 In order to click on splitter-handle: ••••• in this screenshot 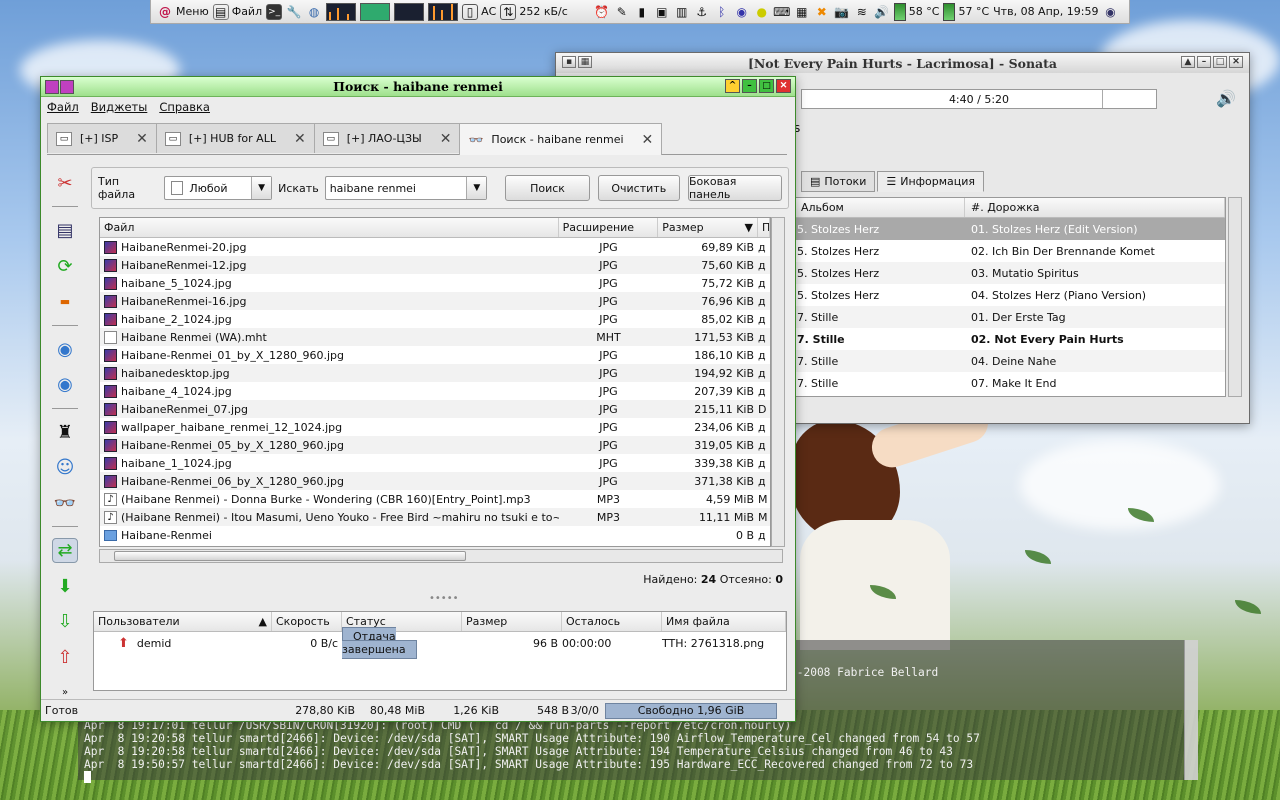, I will do `click(444, 598)`.